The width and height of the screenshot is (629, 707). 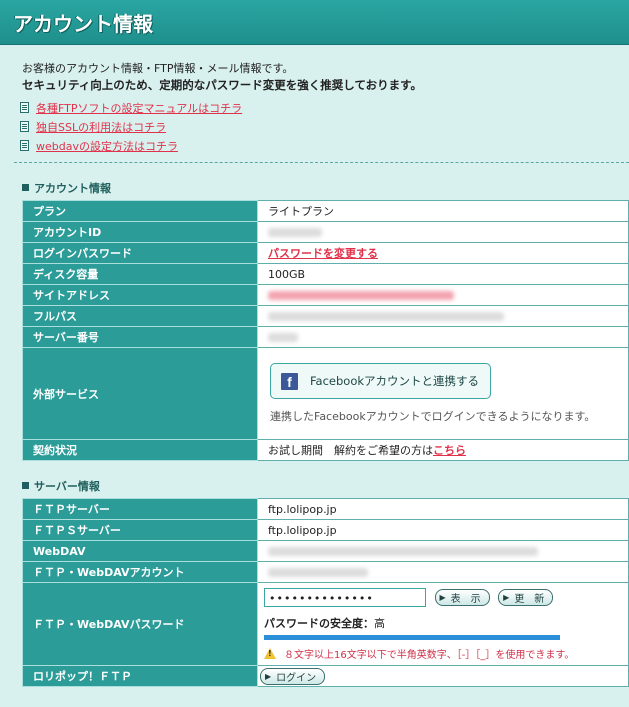 I want to click on ftp-account-label: ＦＴＰ・WebDAVアカウント, so click(x=140, y=572).